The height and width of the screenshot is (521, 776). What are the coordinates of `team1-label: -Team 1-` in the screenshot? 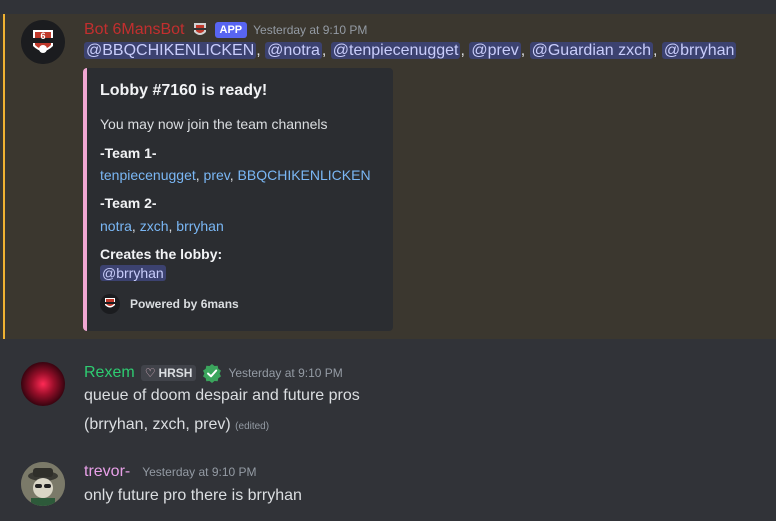 It's located at (128, 153).